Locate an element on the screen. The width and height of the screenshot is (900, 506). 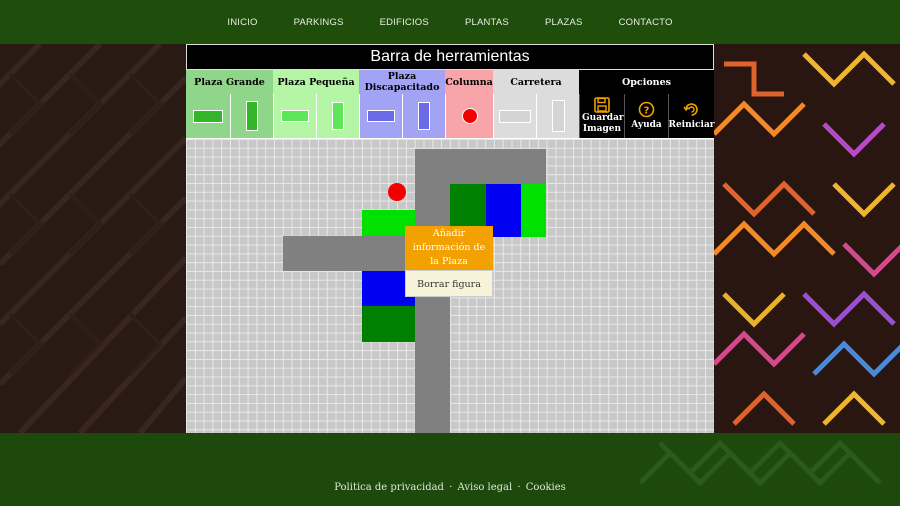
plaza-discapacitado-horizontal-icon is located at coordinates (381, 116).